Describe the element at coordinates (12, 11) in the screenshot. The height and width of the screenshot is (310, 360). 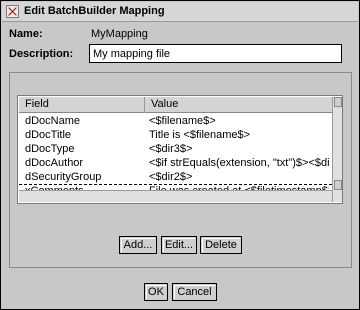
I see `close-icon` at that location.